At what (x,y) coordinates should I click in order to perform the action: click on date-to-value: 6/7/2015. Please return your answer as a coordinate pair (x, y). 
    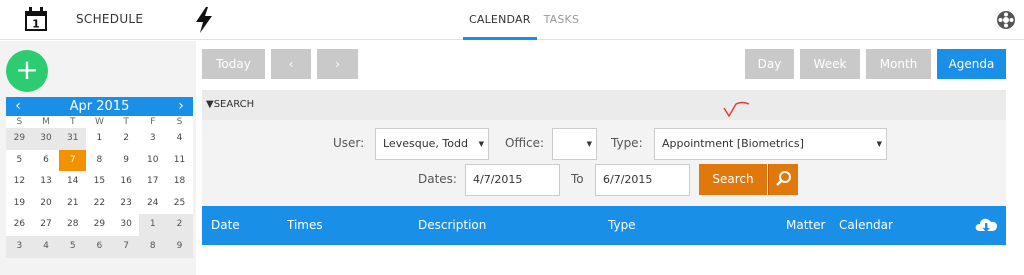
    Looking at the image, I should click on (628, 179).